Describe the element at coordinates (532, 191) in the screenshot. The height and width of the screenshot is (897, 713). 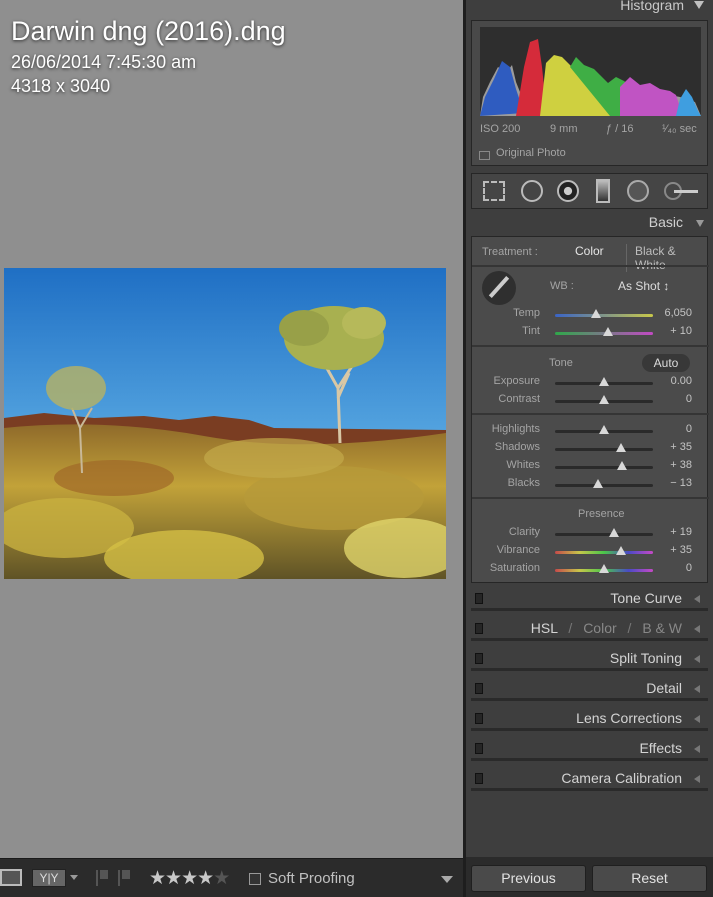
I see `spot-removal-icon` at that location.